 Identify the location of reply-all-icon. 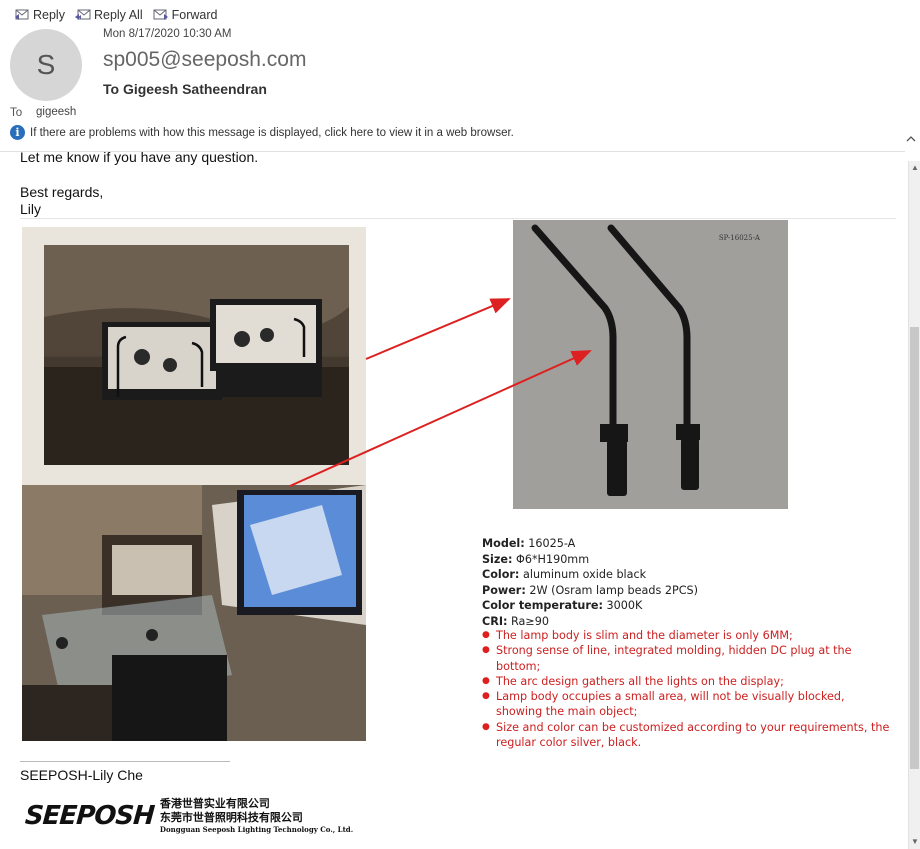
(82, 14).